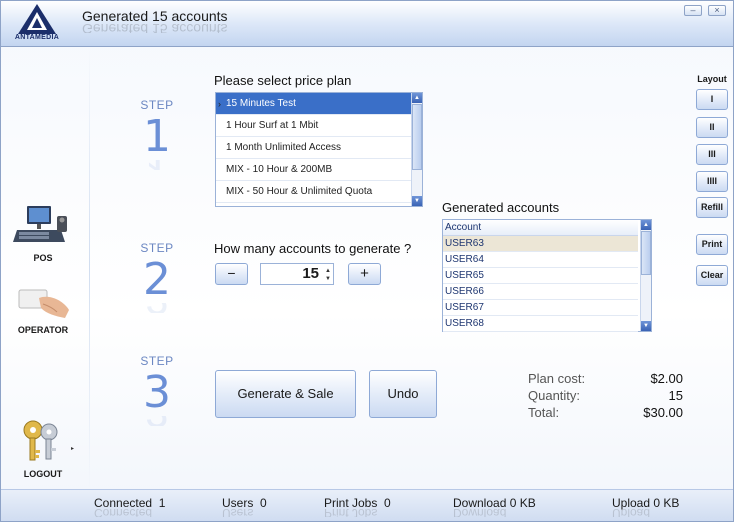  Describe the element at coordinates (157, 421) in the screenshot. I see `step-number-reflection: 3` at that location.